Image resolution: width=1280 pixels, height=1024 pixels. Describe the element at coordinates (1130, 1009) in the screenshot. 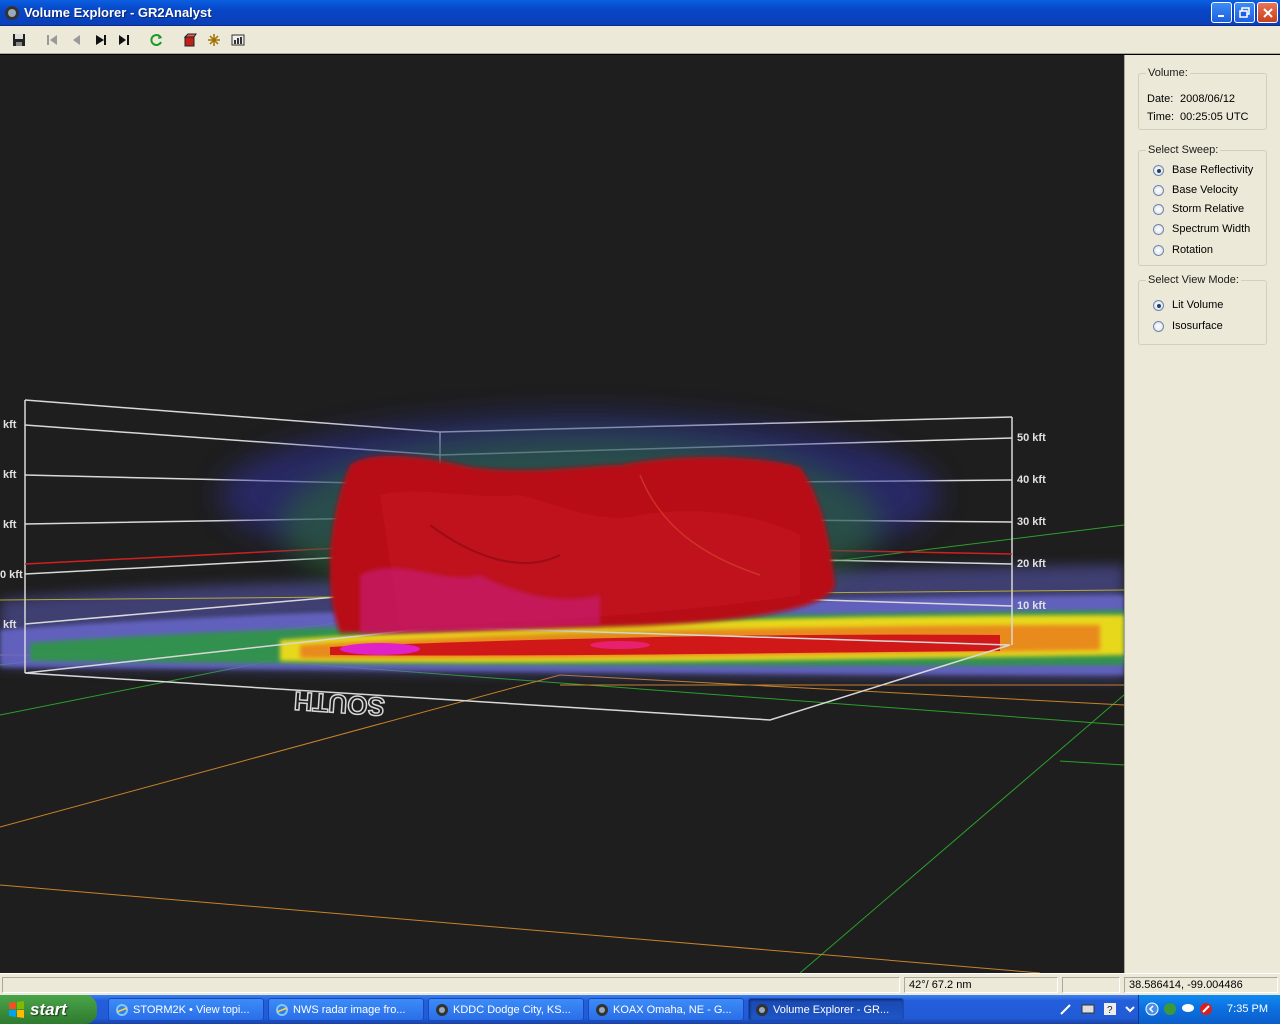

I see `chevron-down-icon` at that location.